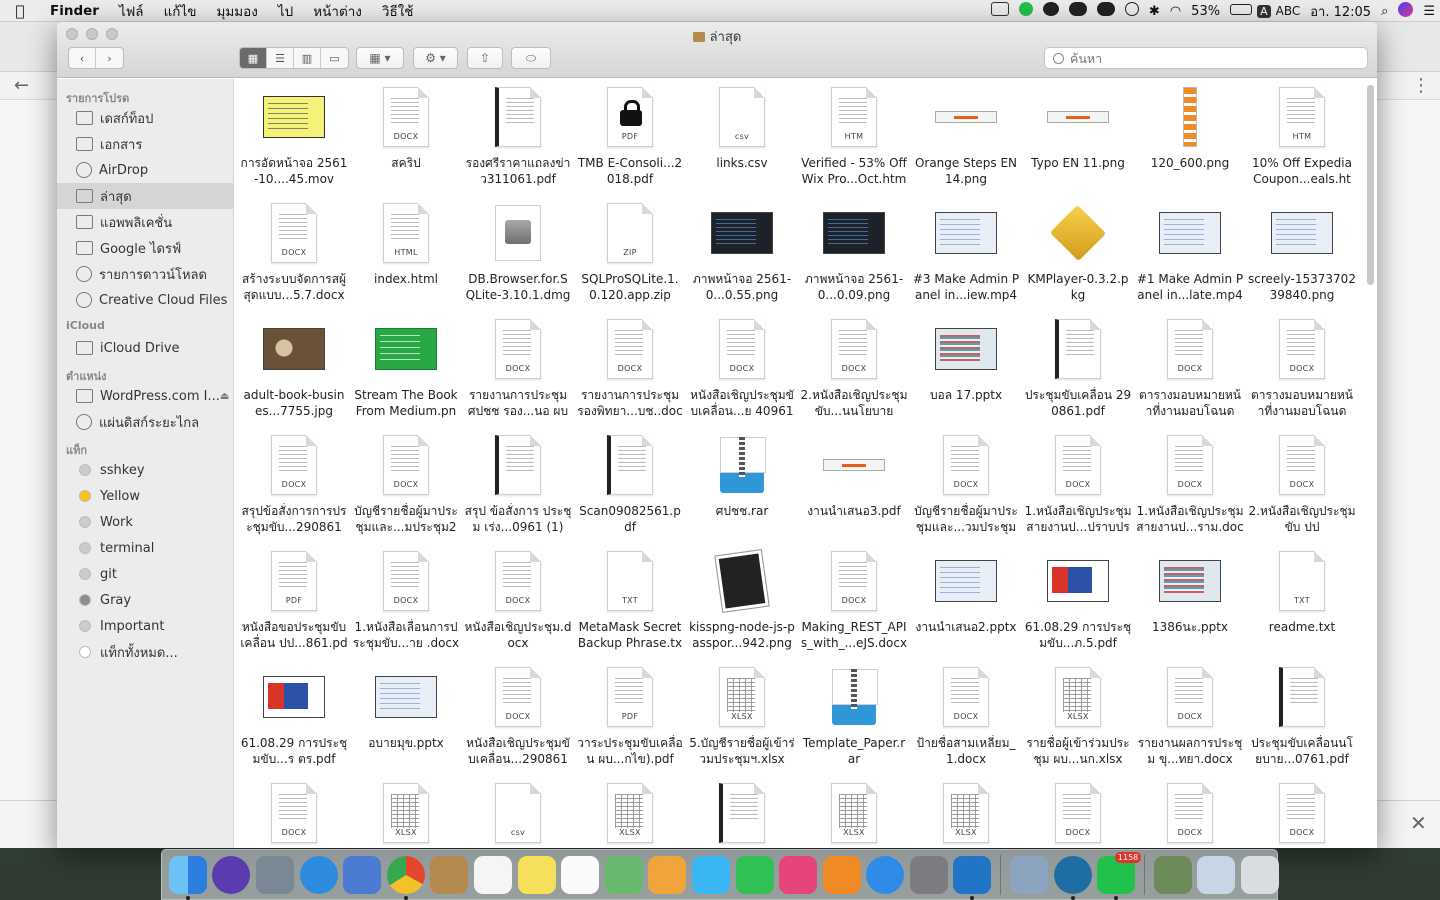 Image resolution: width=1440 pixels, height=900 pixels. Describe the element at coordinates (854, 373) in the screenshot. I see `file-item: DOCX 2.หนังสือเชิญประชุมขับ...นนโยบาย` at that location.